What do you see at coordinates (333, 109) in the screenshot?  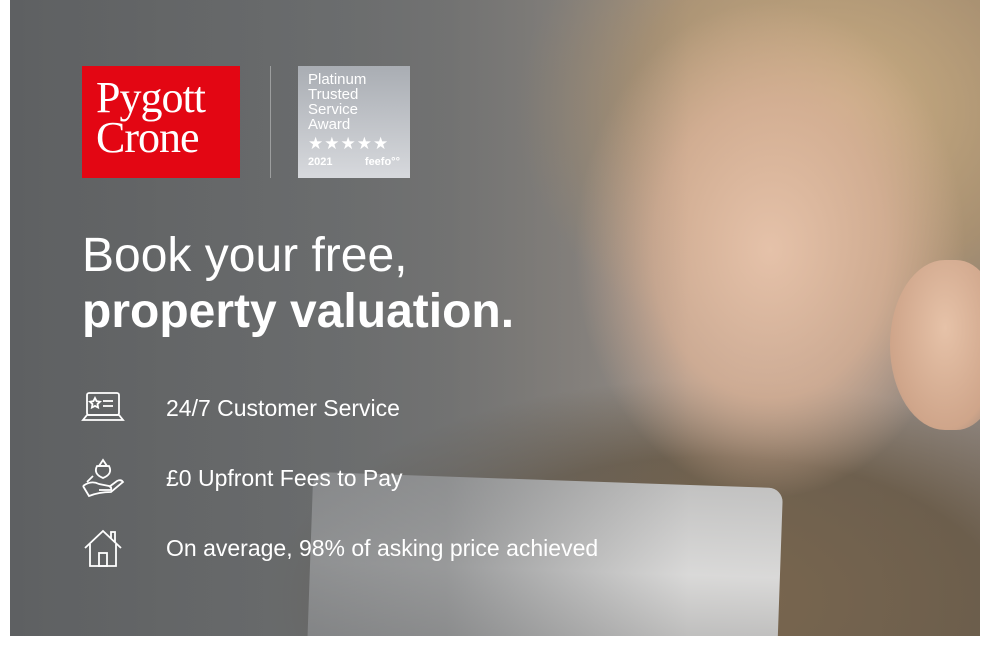 I see `award-line-3: Service` at bounding box center [333, 109].